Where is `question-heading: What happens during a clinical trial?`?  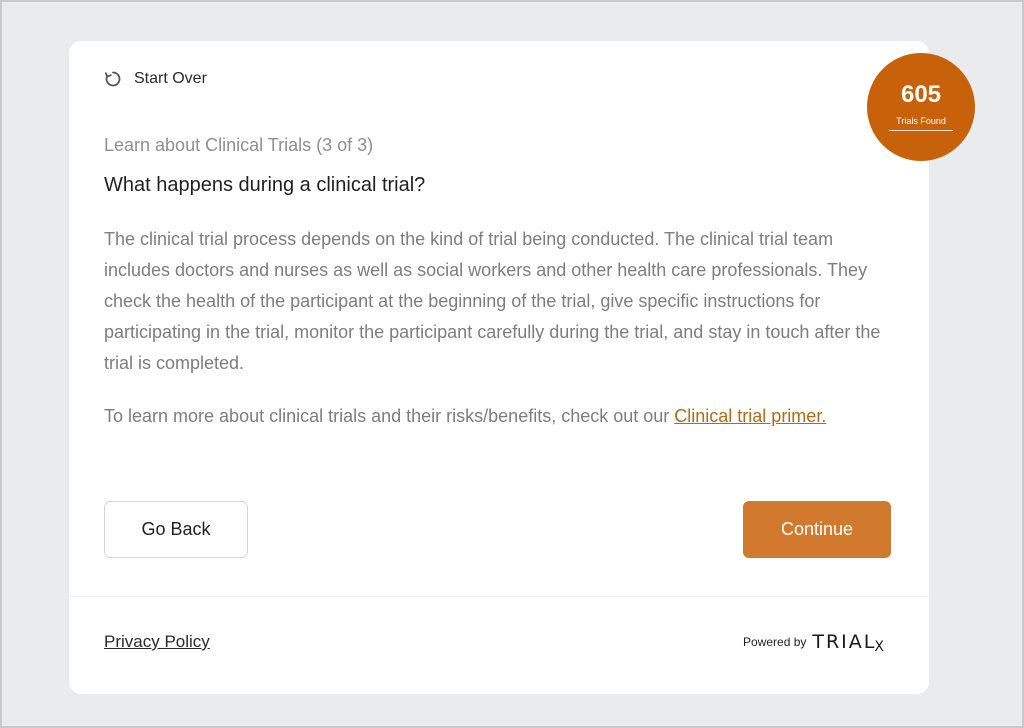 question-heading: What happens during a clinical trial? is located at coordinates (265, 185).